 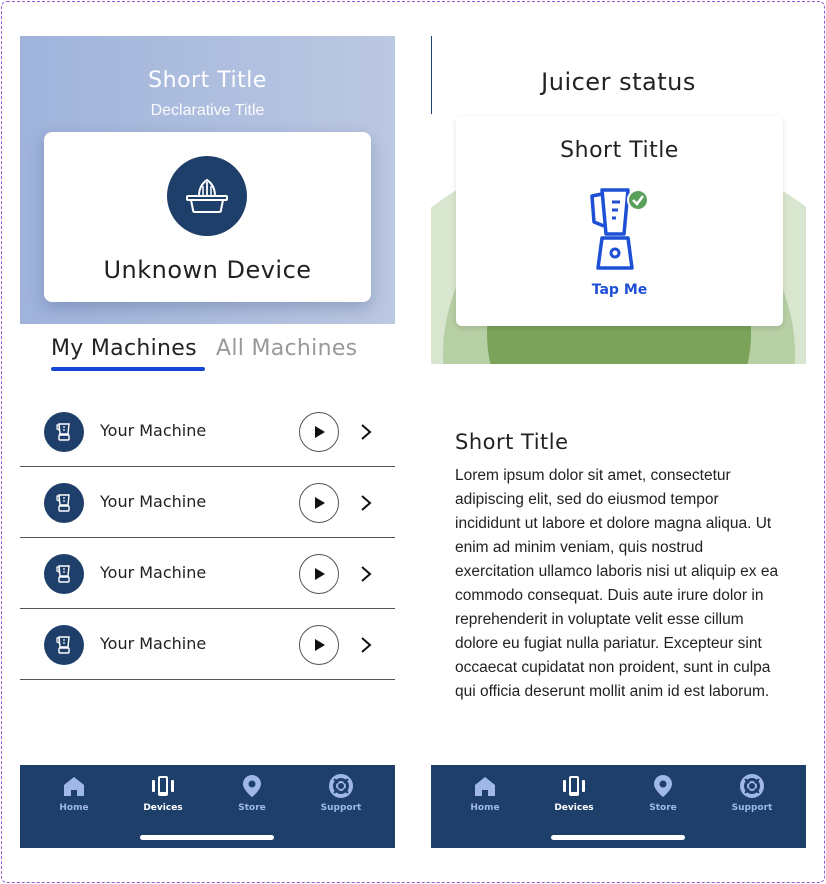 I want to click on hero-subtitle: Declarative Title, so click(x=207, y=110).